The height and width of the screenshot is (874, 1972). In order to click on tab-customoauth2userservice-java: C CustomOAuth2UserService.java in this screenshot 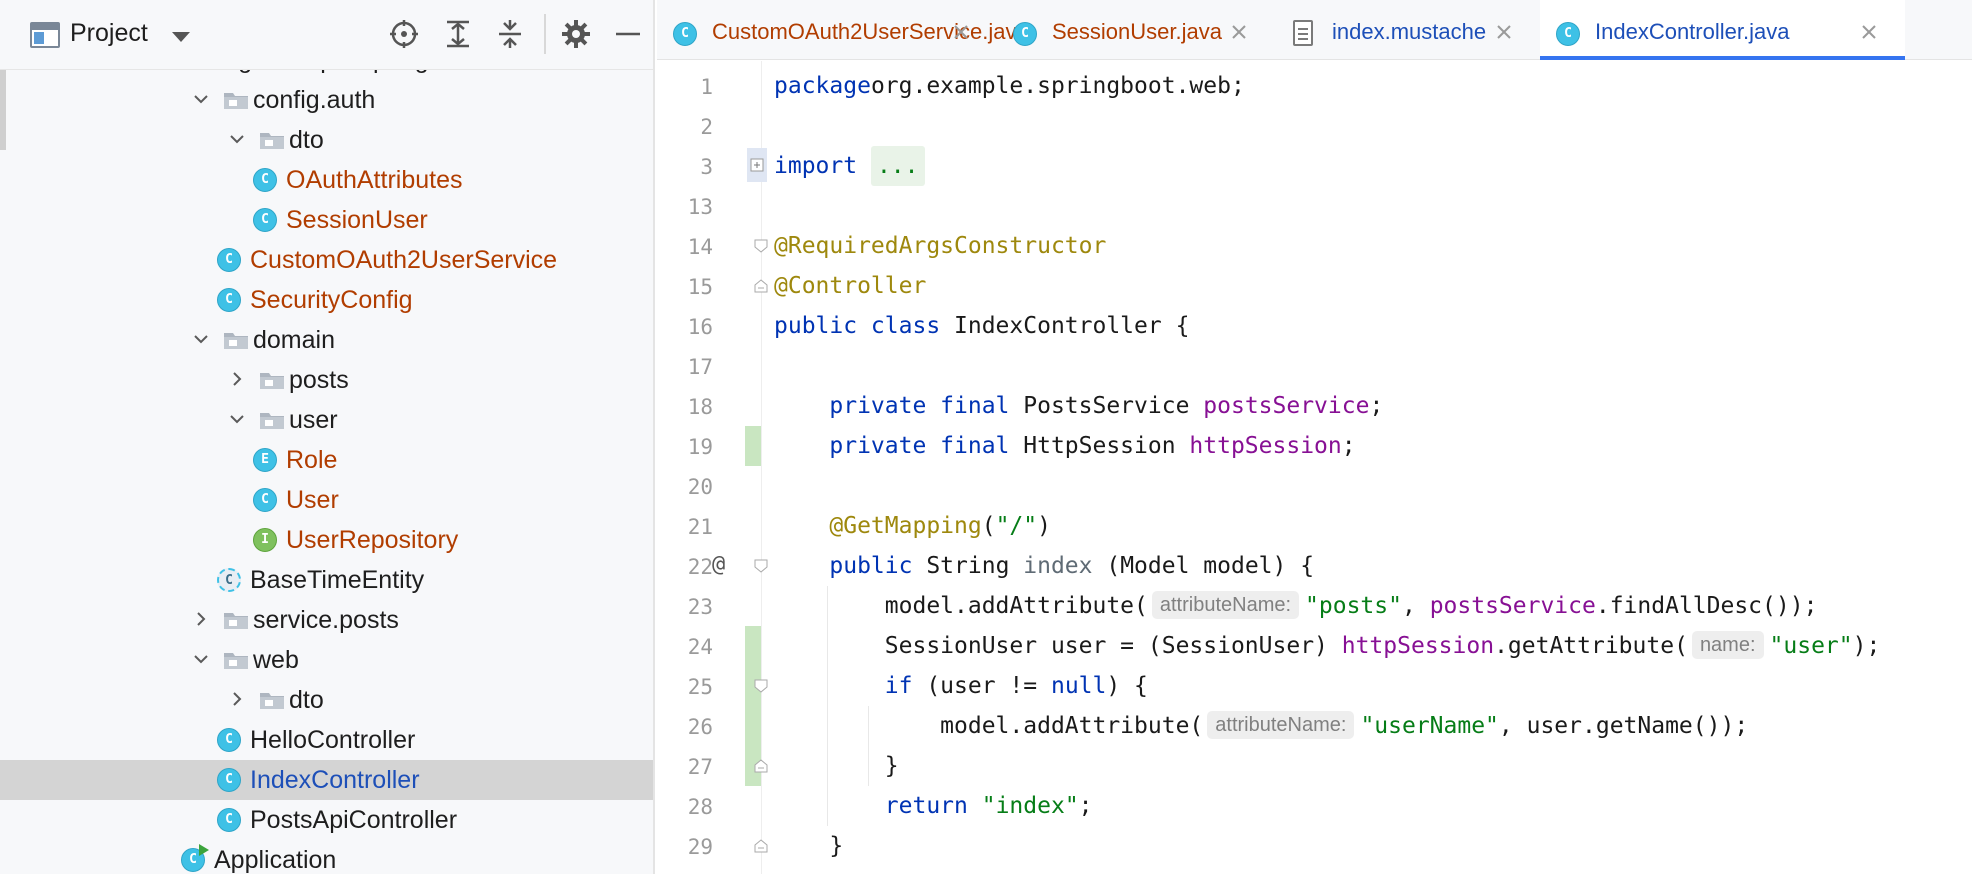, I will do `click(843, 30)`.